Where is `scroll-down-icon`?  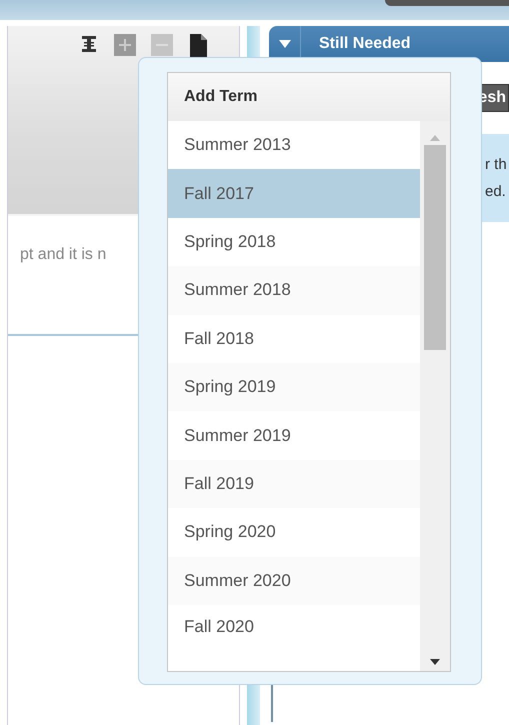 scroll-down-icon is located at coordinates (435, 662).